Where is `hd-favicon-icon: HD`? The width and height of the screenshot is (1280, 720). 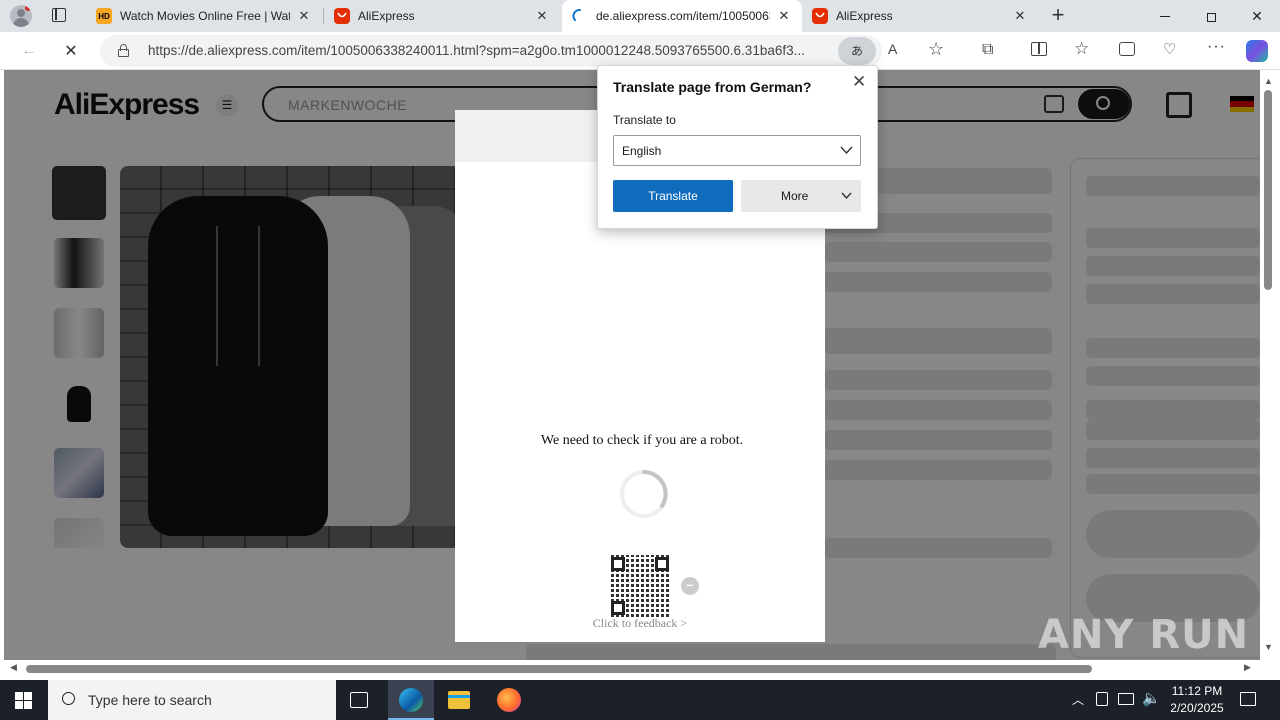
hd-favicon-icon: HD is located at coordinates (104, 16).